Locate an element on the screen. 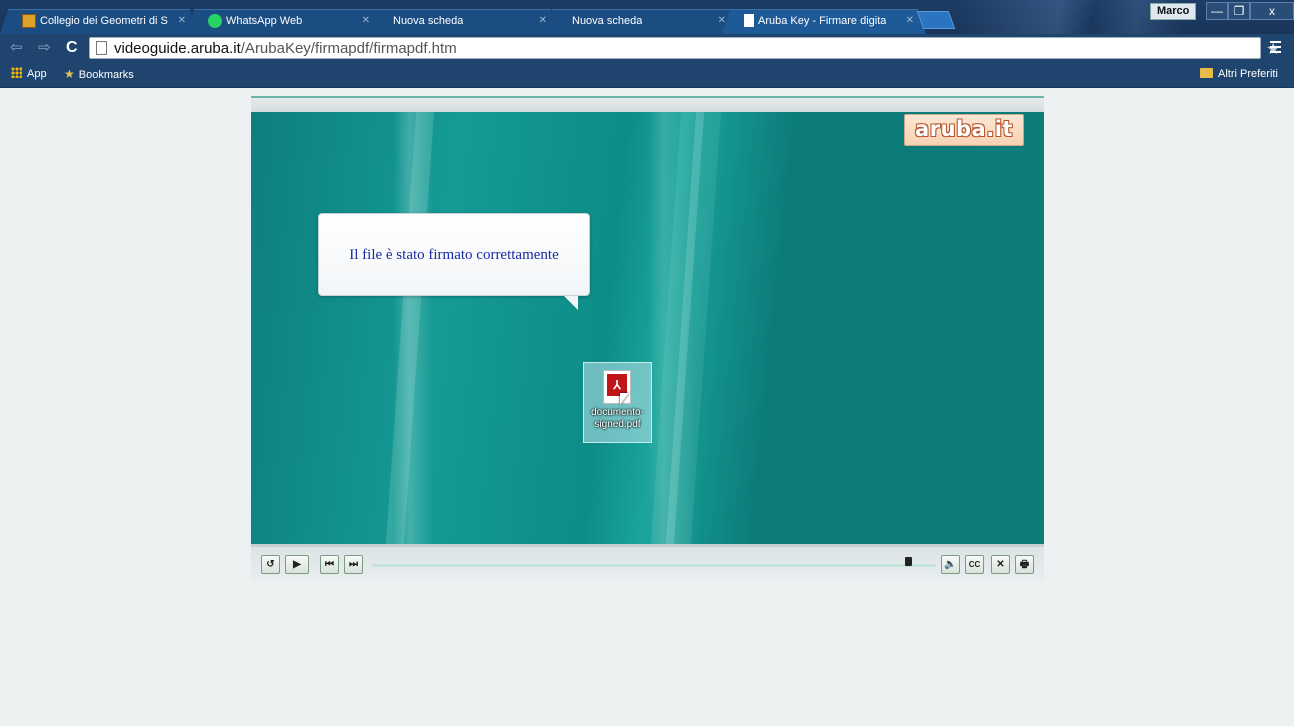 This screenshot has width=1294, height=726. tab-nuova-scheda-2: Nuova scheda ✕ is located at coordinates (641, 21).